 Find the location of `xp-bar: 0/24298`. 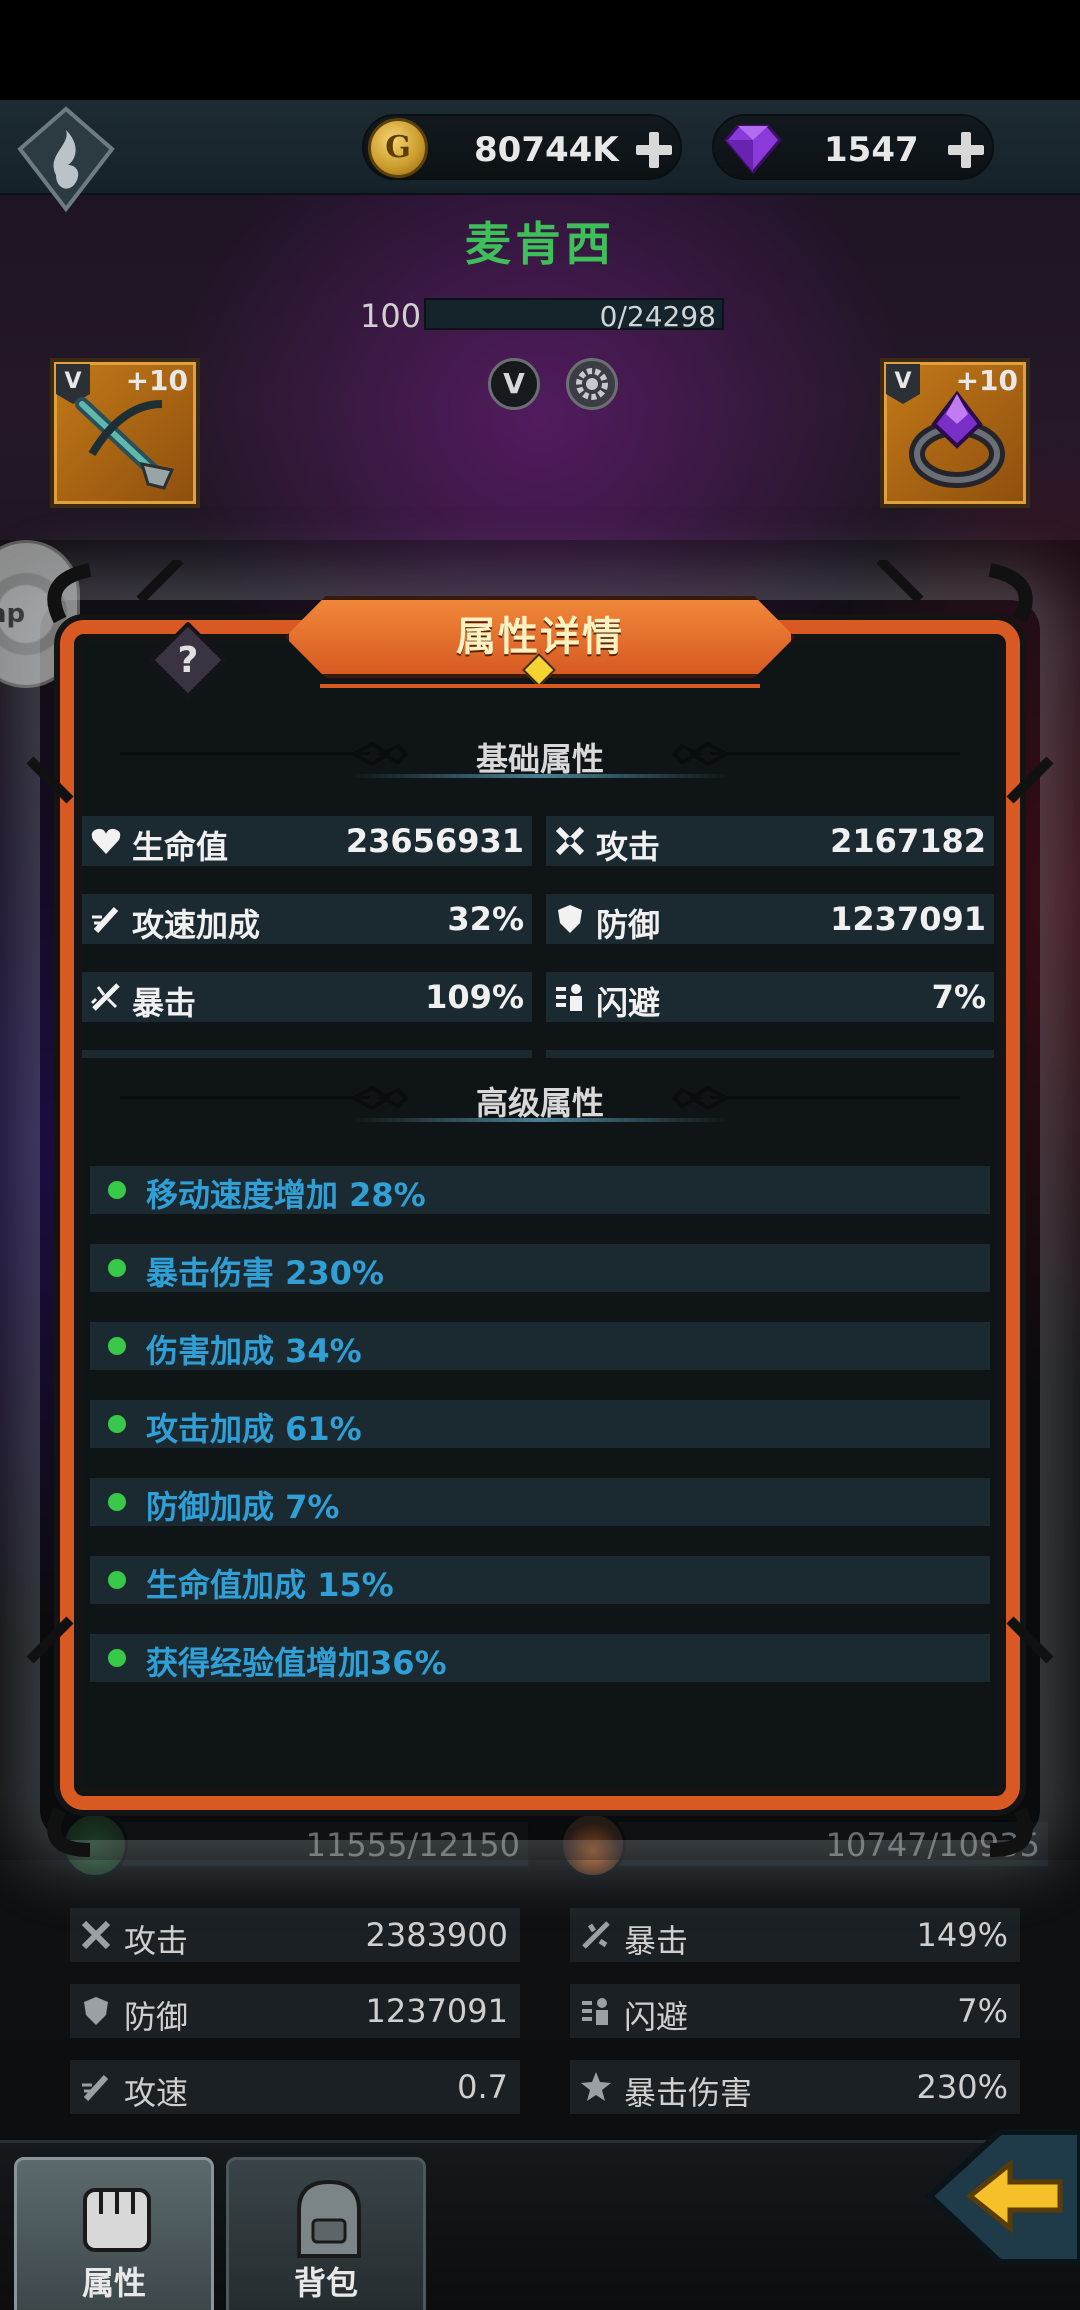

xp-bar: 0/24298 is located at coordinates (574, 315).